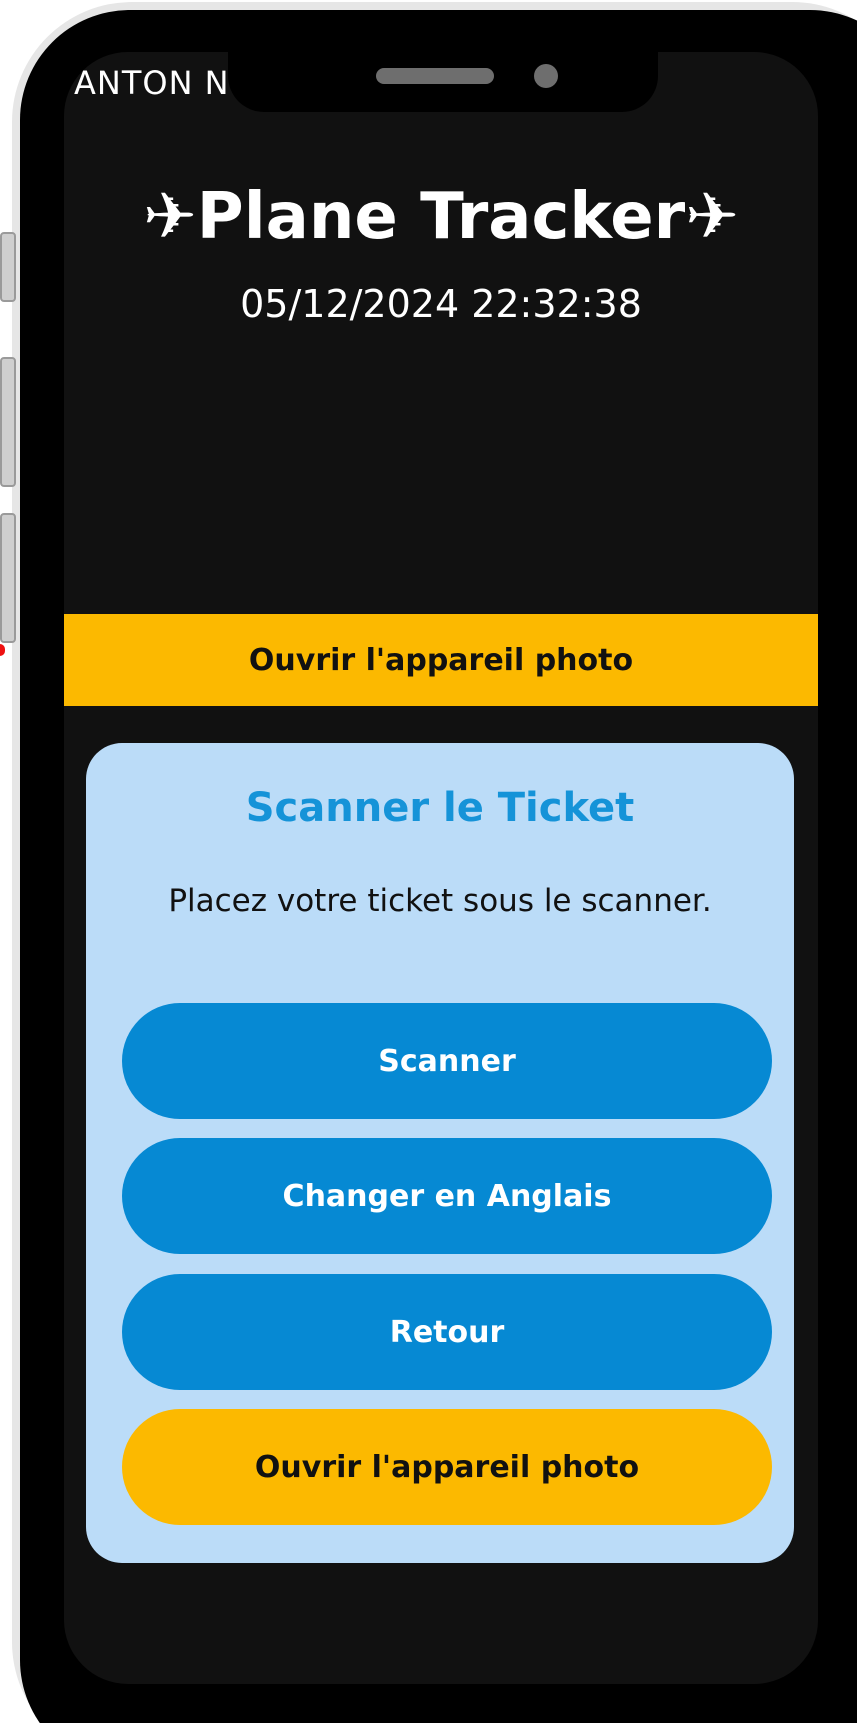 This screenshot has height=1723, width=857. Describe the element at coordinates (435, 76) in the screenshot. I see `speaker-grille` at that location.